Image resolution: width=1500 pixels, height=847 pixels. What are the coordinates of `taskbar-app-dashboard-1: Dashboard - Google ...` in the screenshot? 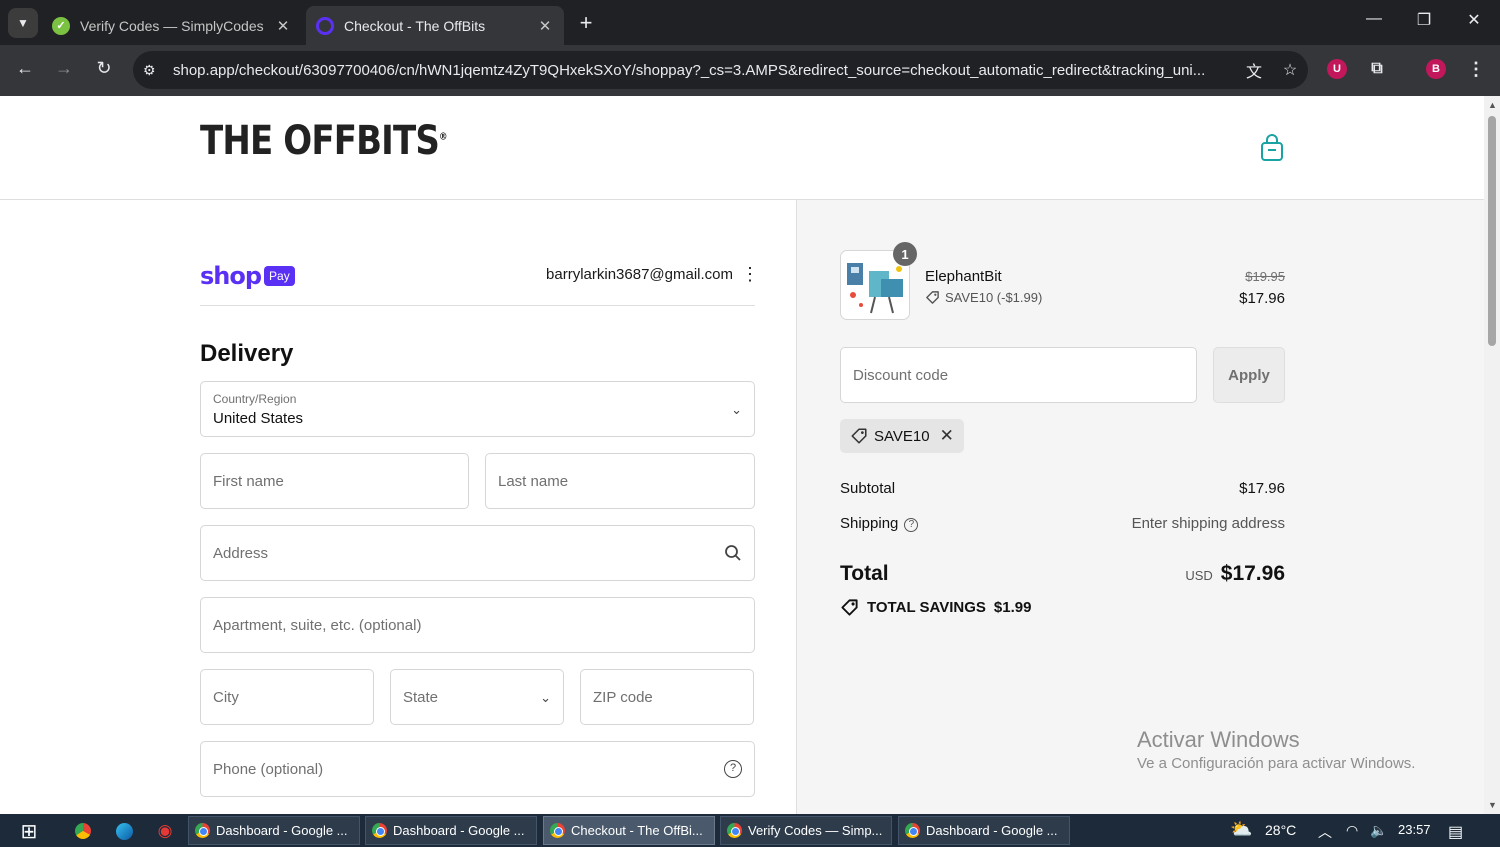 It's located at (274, 830).